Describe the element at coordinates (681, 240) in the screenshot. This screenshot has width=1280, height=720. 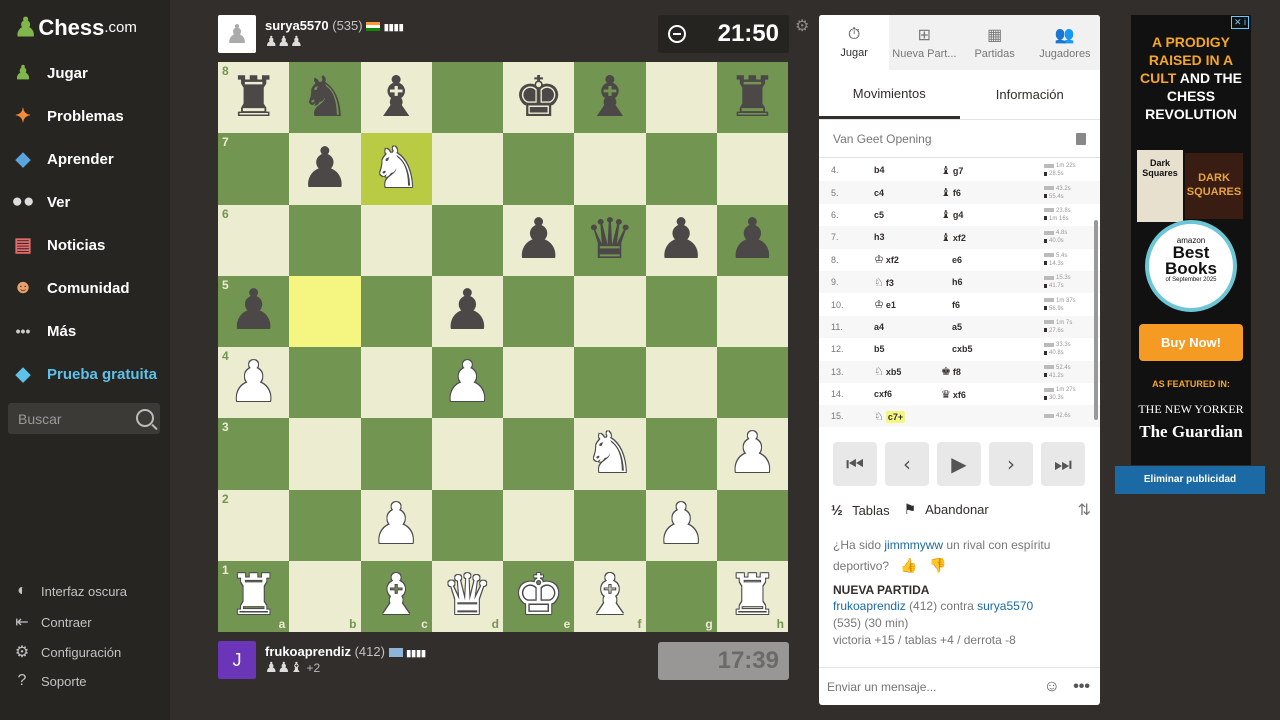
I see `piece-g6: ♟` at that location.